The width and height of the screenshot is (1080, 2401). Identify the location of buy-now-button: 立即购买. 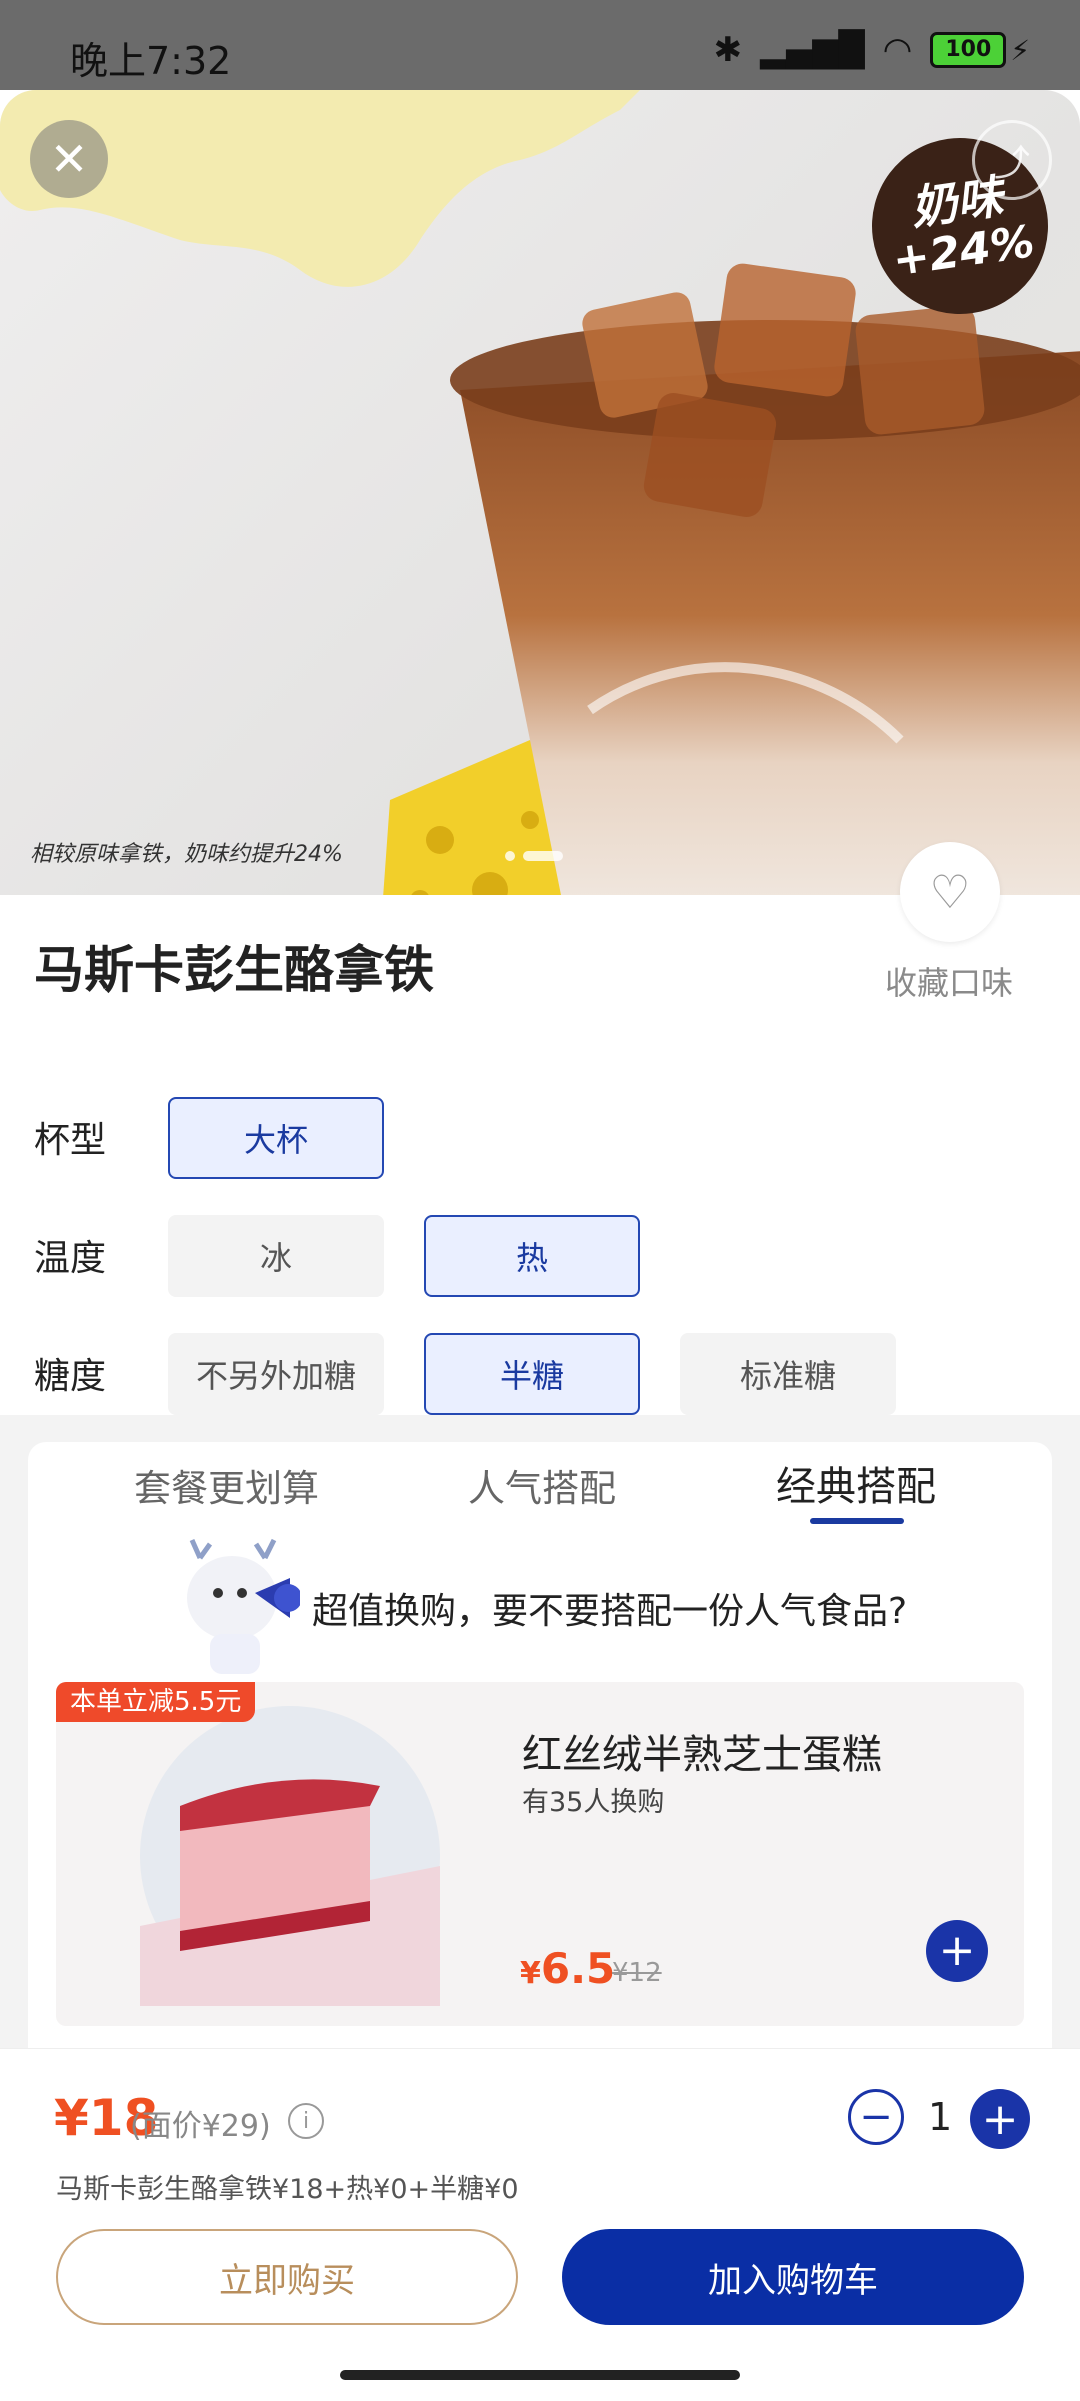
(287, 2277).